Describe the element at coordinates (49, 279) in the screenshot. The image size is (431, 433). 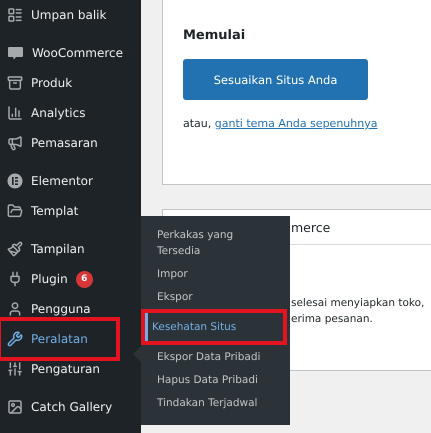
I see `sidebar-item-label: Plugin` at that location.